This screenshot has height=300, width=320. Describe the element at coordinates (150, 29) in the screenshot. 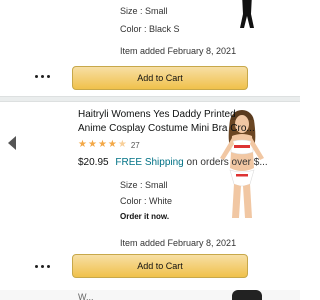

I see `item-color: Color : Black S` at that location.